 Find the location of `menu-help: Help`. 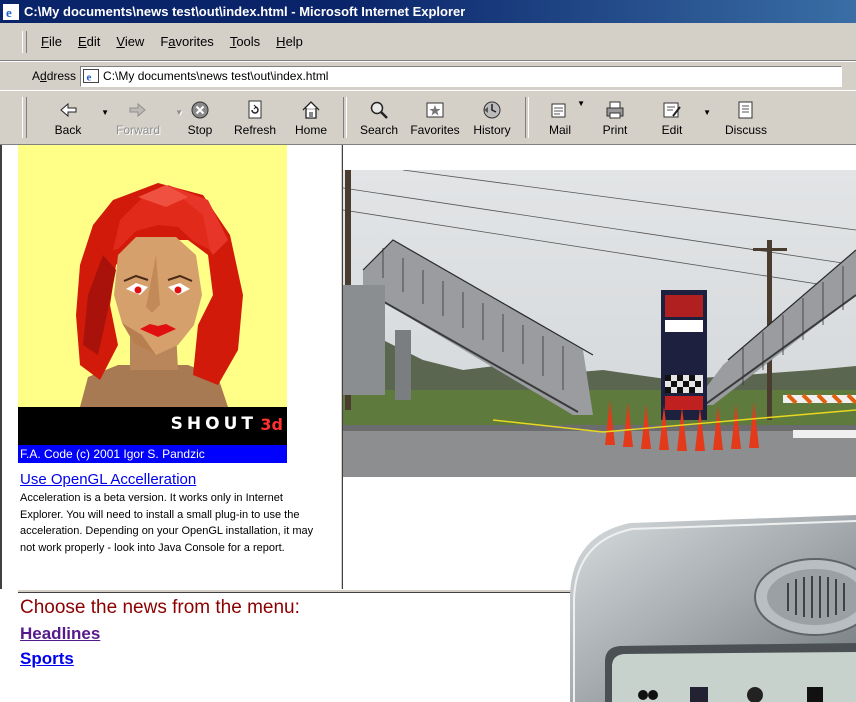

menu-help: Help is located at coordinates (289, 41).